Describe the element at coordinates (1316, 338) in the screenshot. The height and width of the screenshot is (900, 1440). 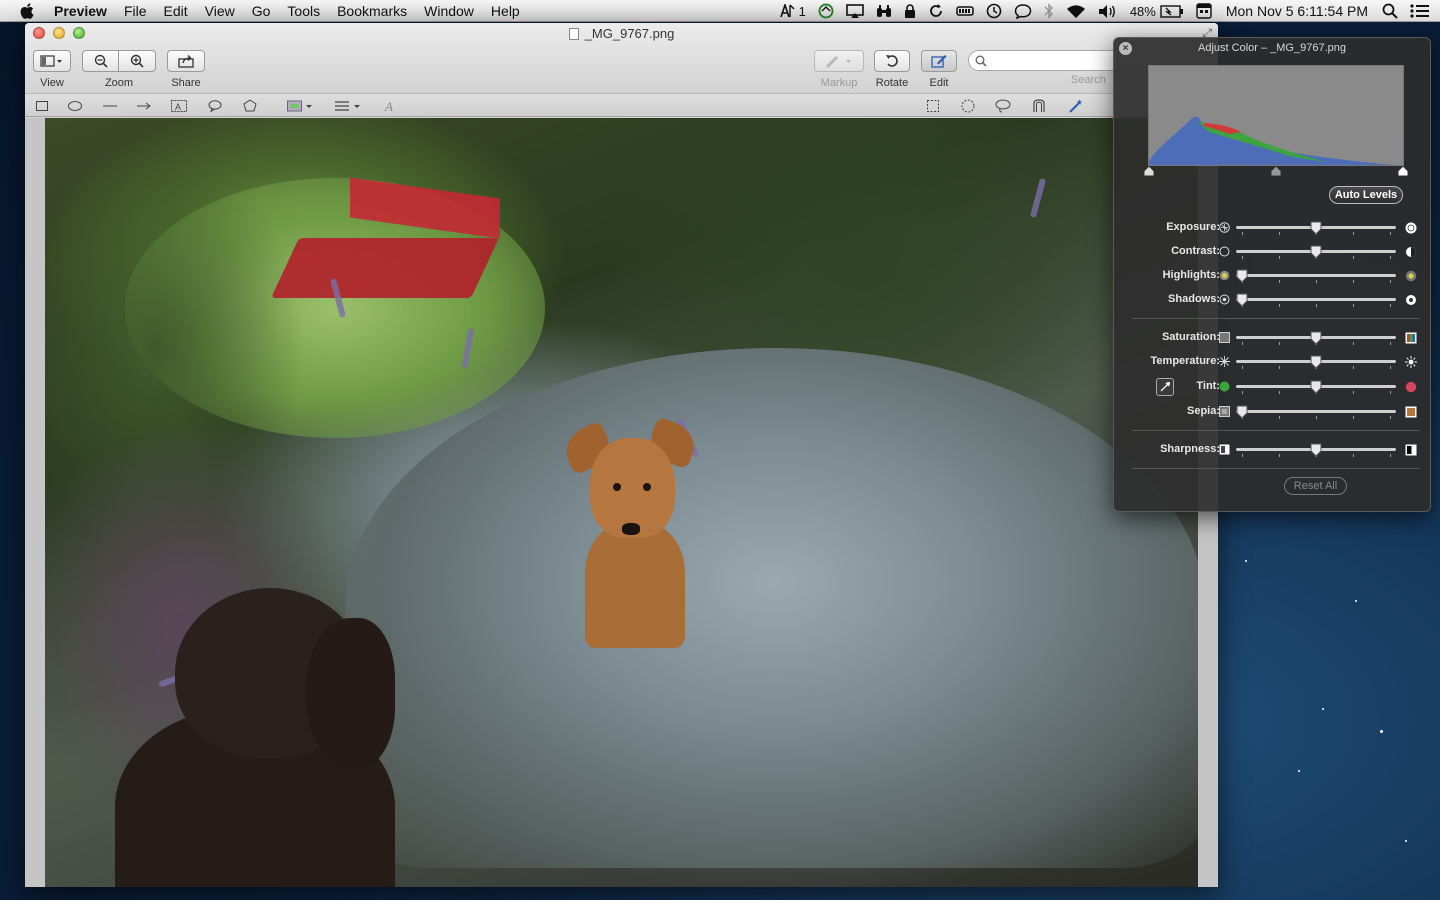
I see `saturation-slider-thumb` at that location.